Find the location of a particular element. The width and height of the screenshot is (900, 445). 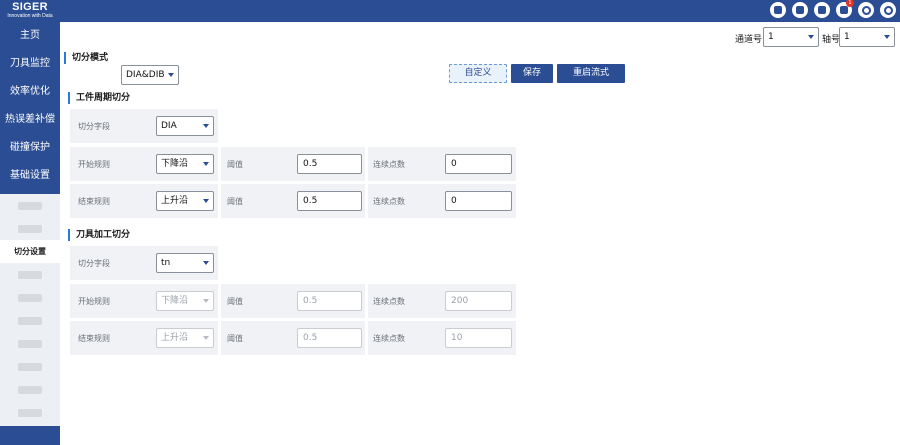

sidebar-item-efficiency: 效率优化 is located at coordinates (30, 92).